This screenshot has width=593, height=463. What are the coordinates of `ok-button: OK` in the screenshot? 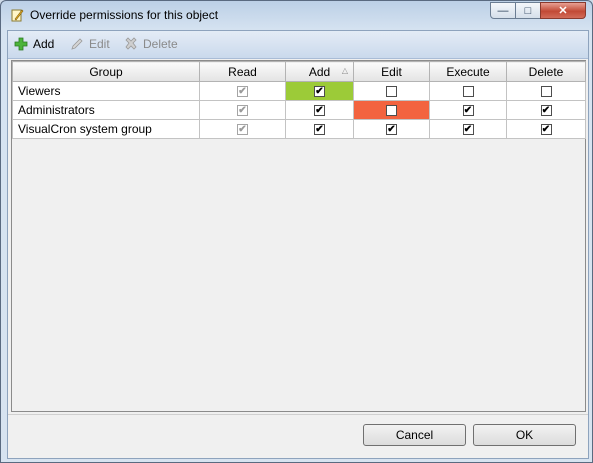 It's located at (524, 435).